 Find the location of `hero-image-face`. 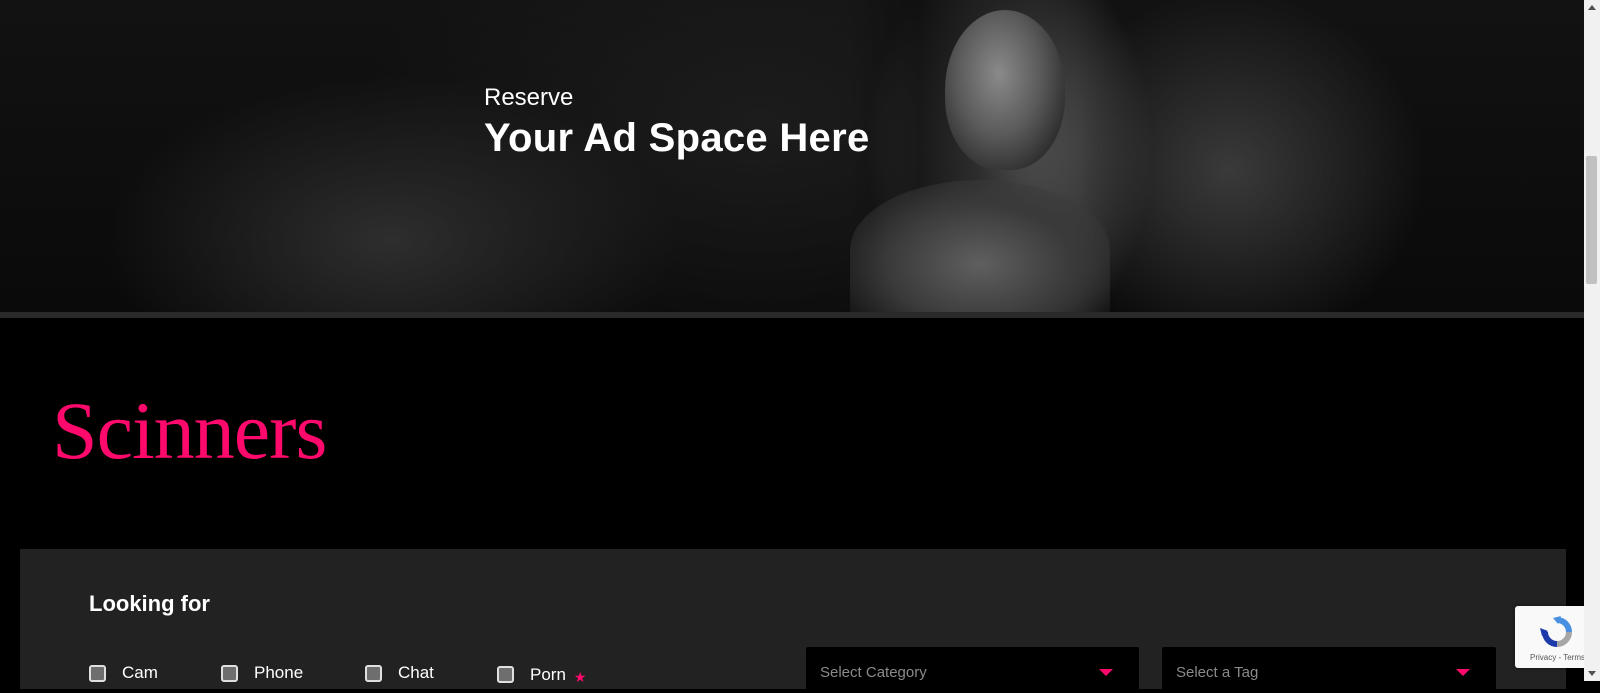

hero-image-face is located at coordinates (1005, 90).